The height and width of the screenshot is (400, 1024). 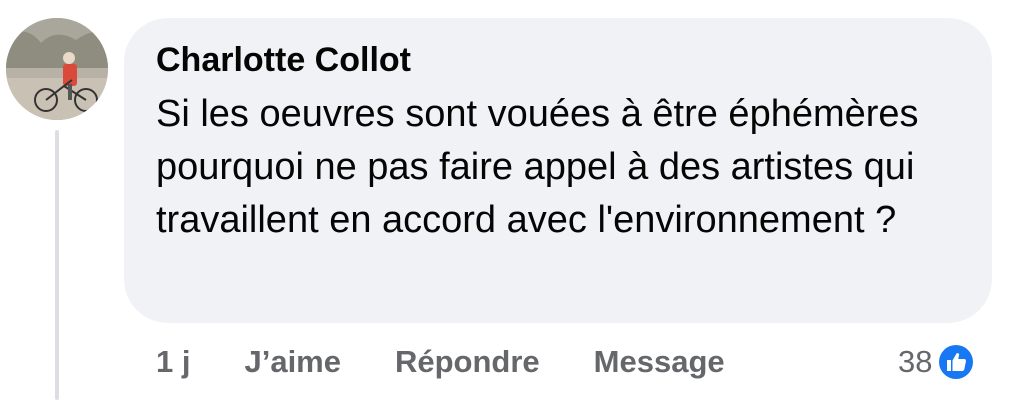 I want to click on reaction-count: 38, so click(x=915, y=361).